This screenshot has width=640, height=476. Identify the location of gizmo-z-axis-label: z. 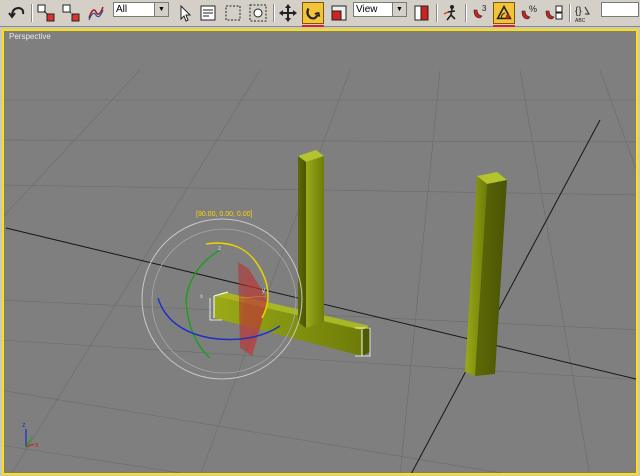
(219, 249).